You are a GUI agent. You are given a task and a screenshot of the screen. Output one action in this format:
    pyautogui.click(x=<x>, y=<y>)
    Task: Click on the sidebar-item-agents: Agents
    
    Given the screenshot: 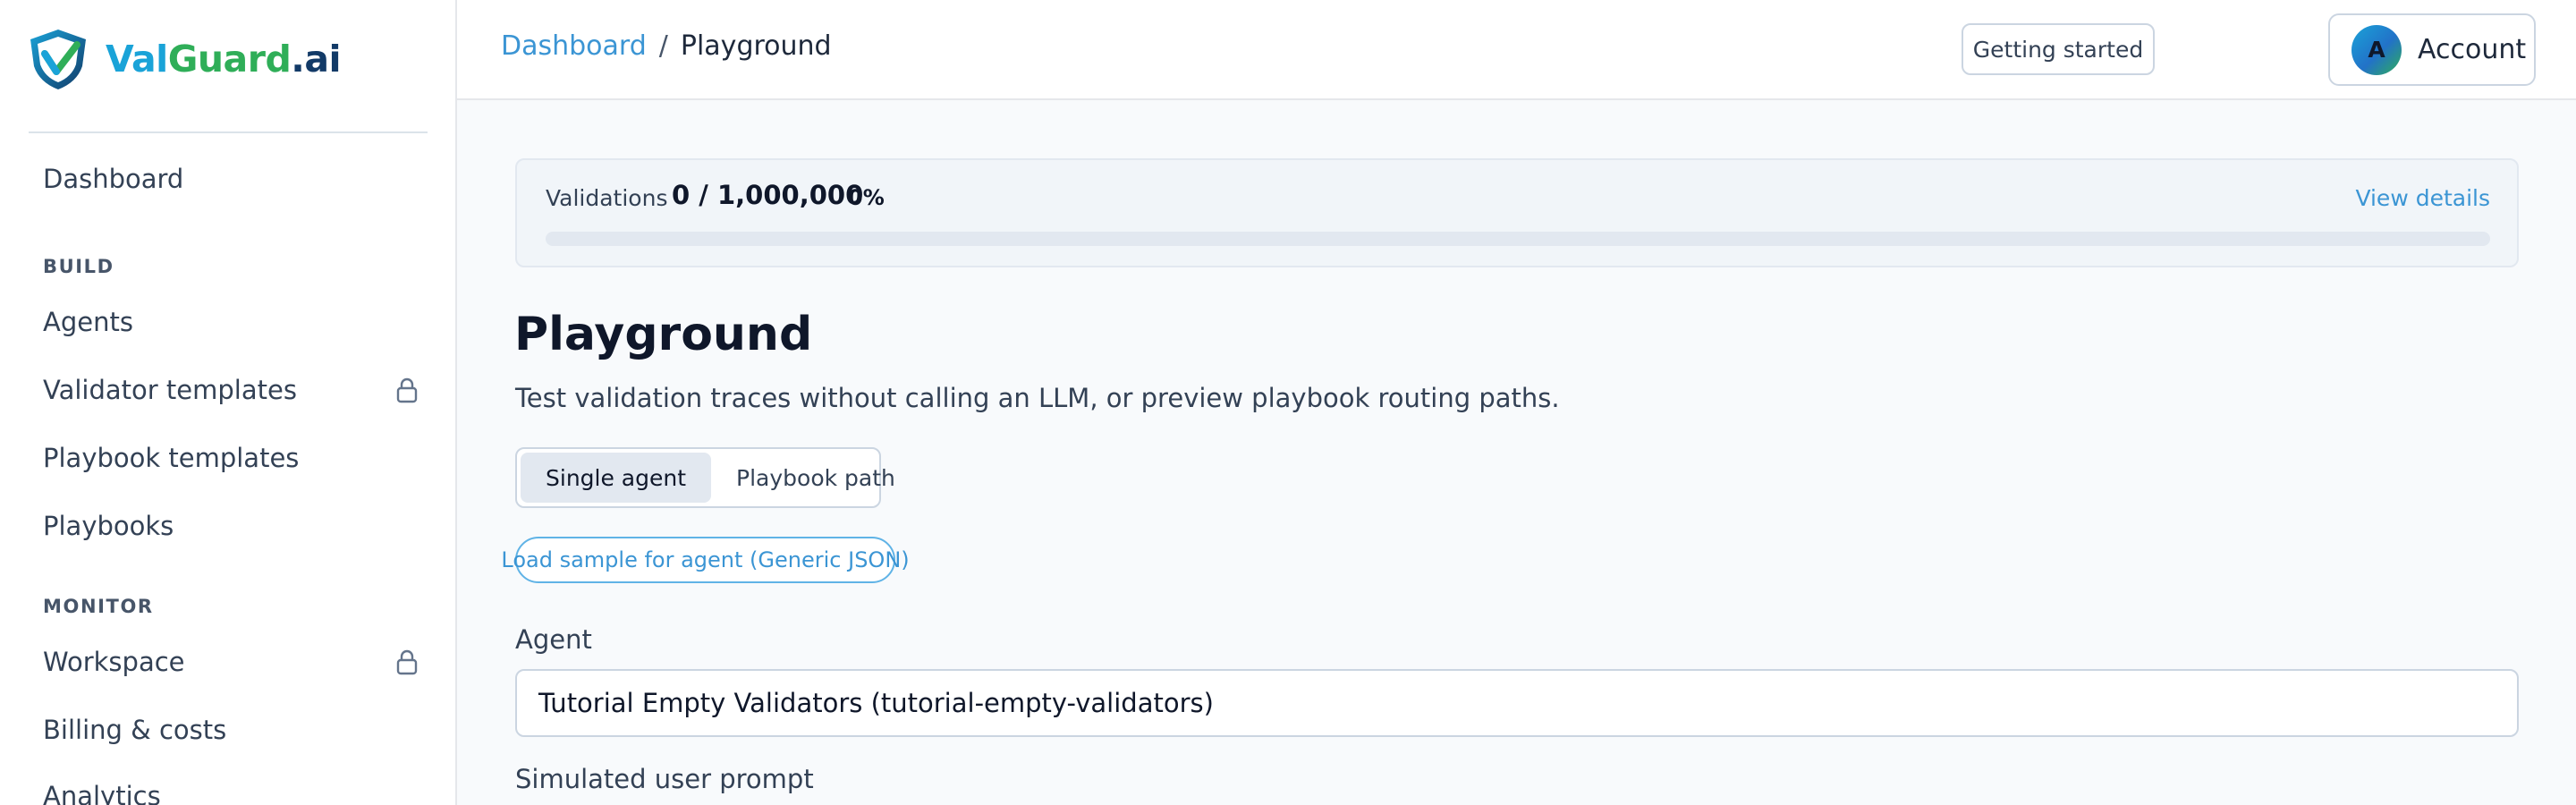 What is the action you would take?
    pyautogui.click(x=231, y=322)
    